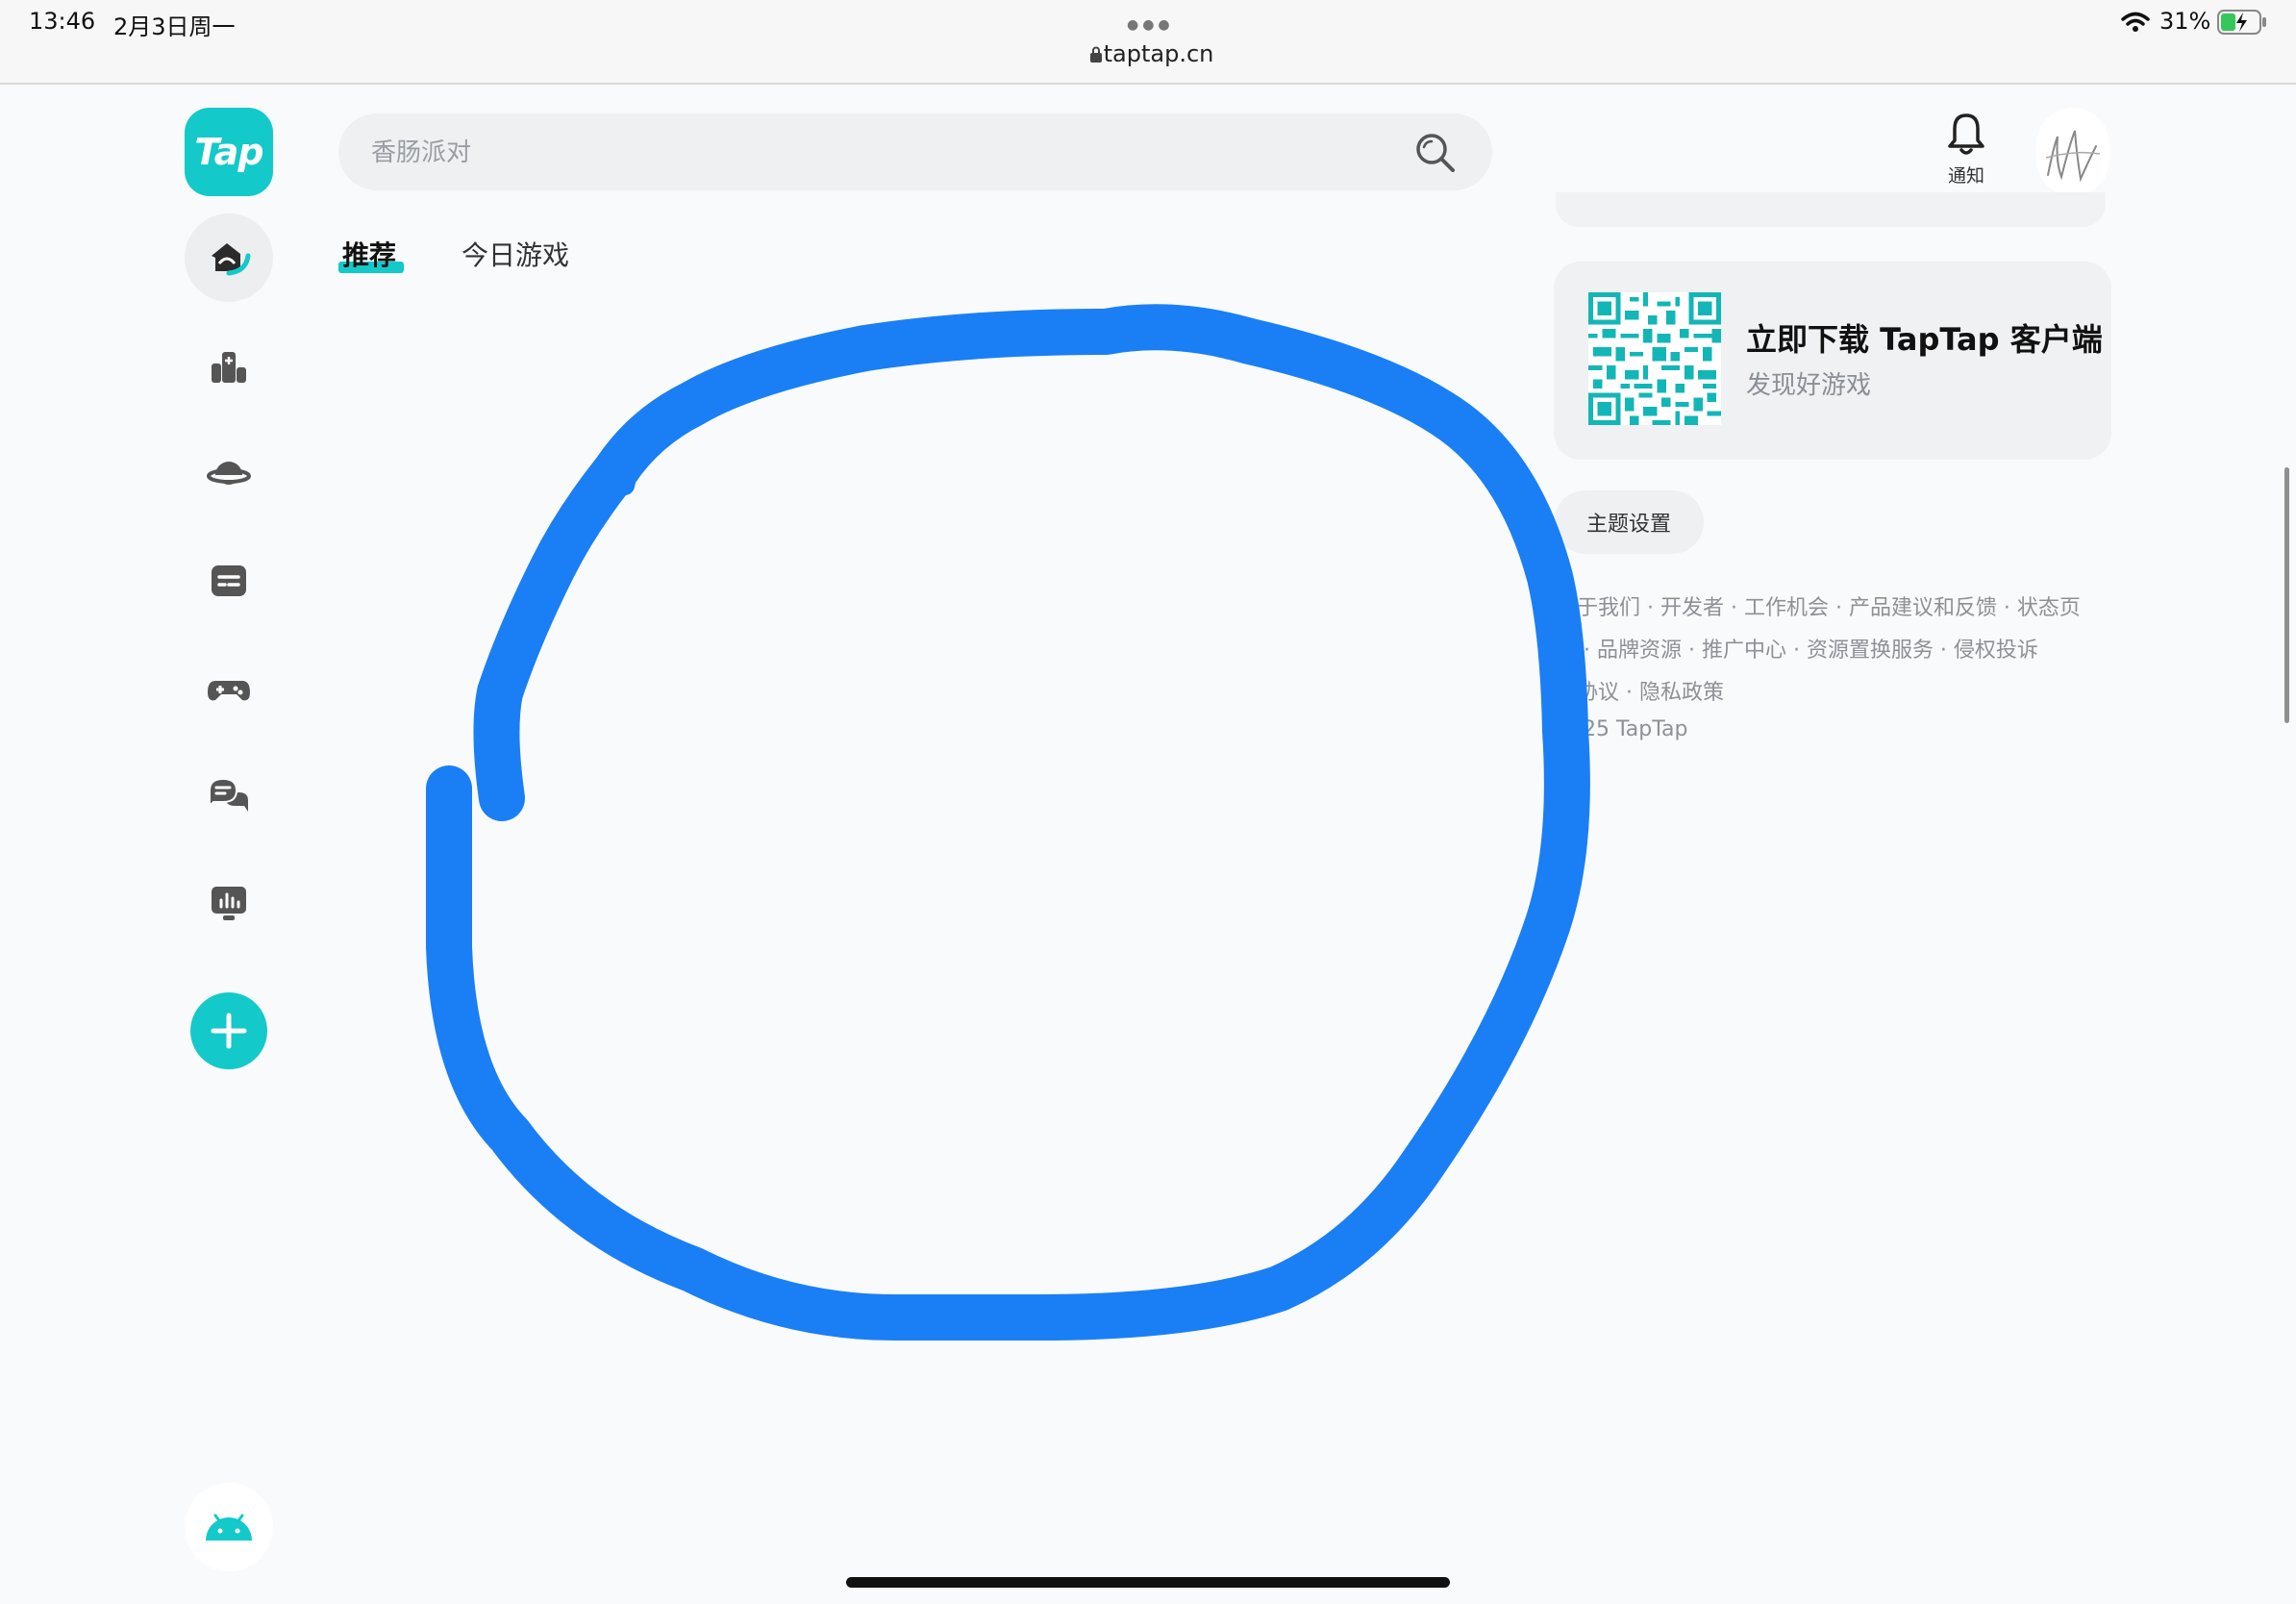 The width and height of the screenshot is (2296, 1604). Describe the element at coordinates (1654, 358) in the screenshot. I see `qr-code` at that location.